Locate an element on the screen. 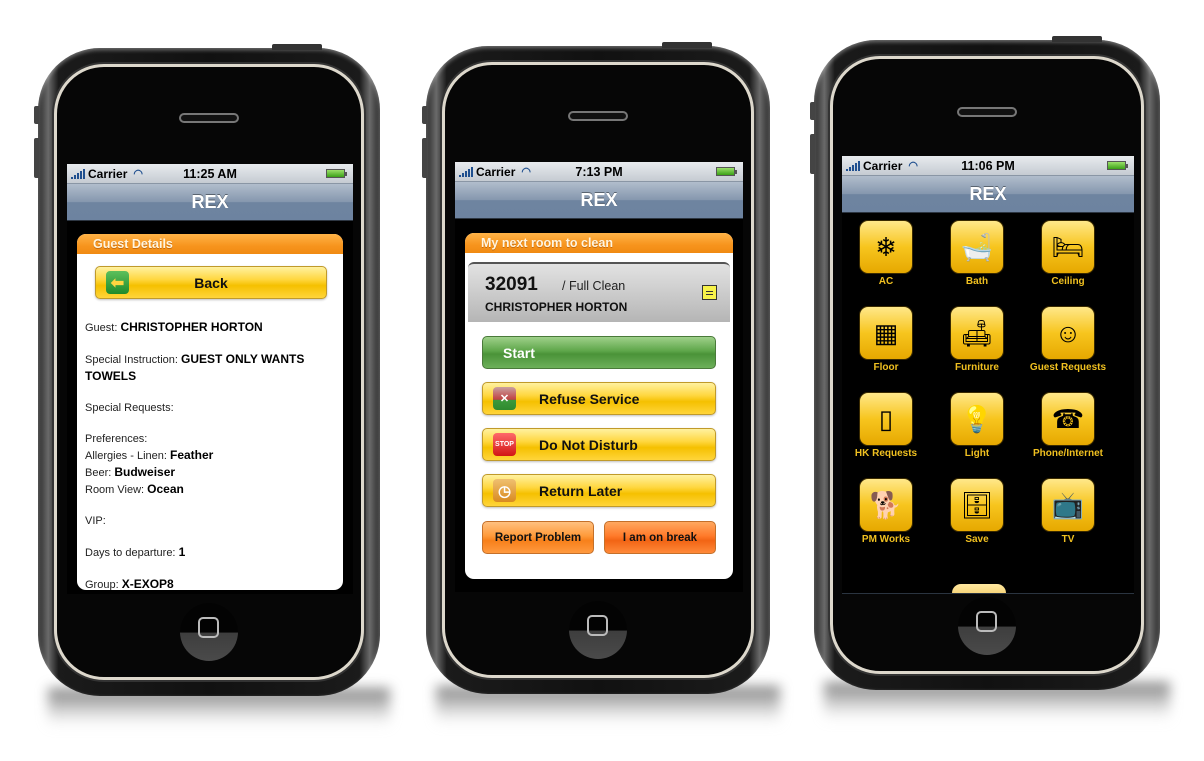 The width and height of the screenshot is (1204, 761). status-time: 11:25 AM is located at coordinates (210, 173).